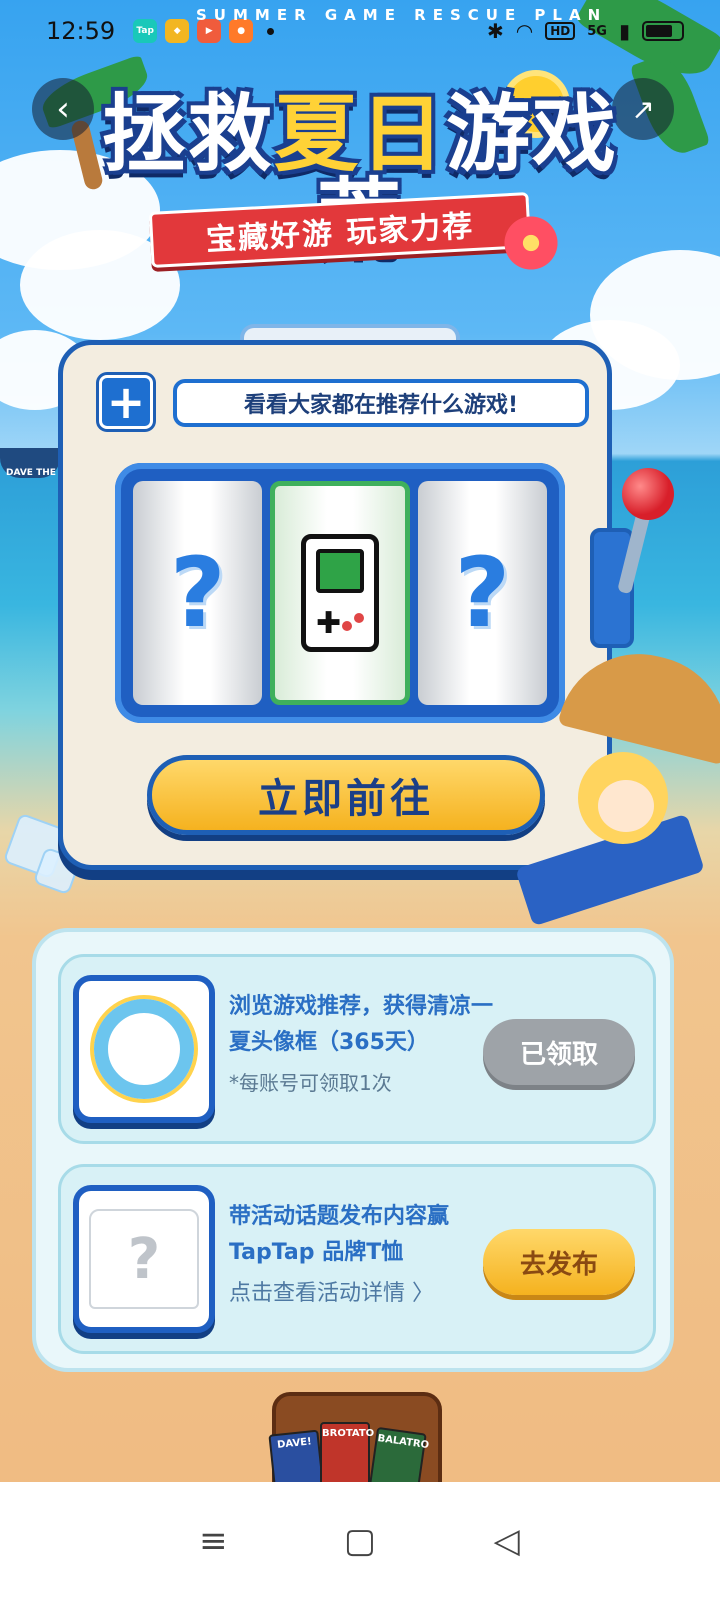  What do you see at coordinates (663, 31) in the screenshot?
I see `battery-icon` at bounding box center [663, 31].